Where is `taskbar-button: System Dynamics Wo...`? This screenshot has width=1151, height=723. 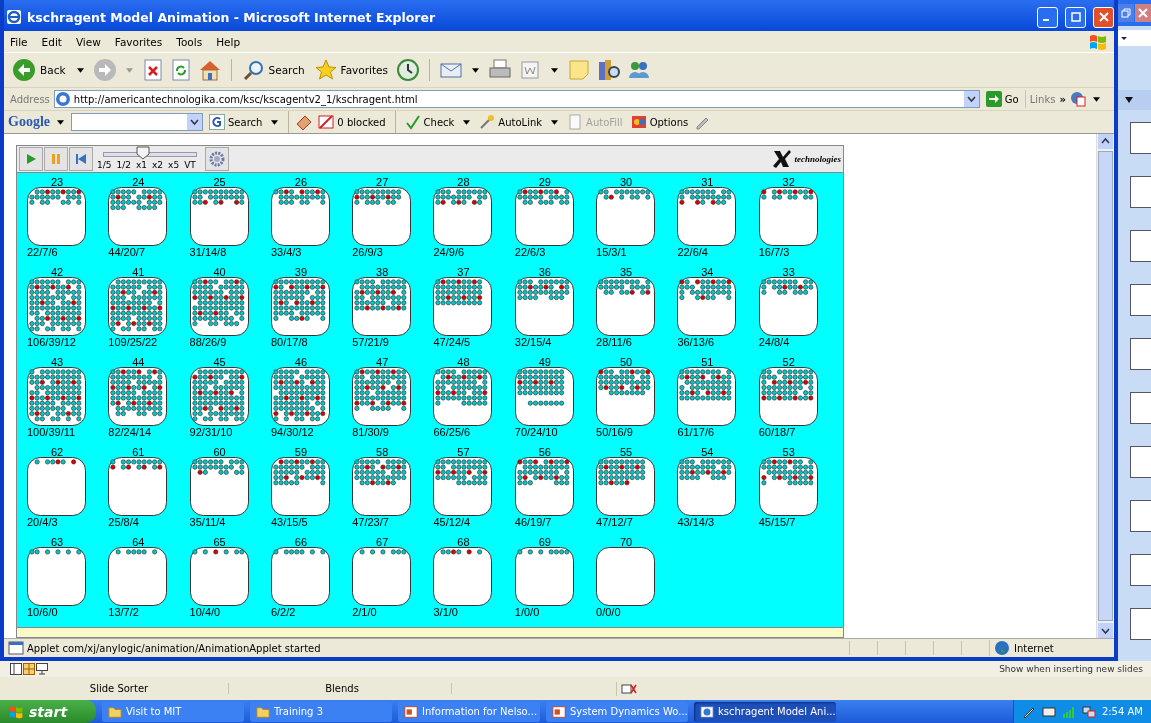
taskbar-button: System Dynamics Wo... is located at coordinates (617, 711).